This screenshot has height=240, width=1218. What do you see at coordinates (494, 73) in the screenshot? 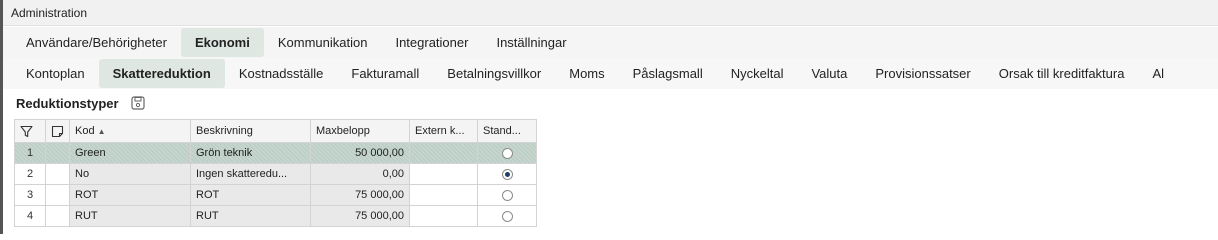
I see `tab-betalningsvillkor: Betalningsvillkor` at bounding box center [494, 73].